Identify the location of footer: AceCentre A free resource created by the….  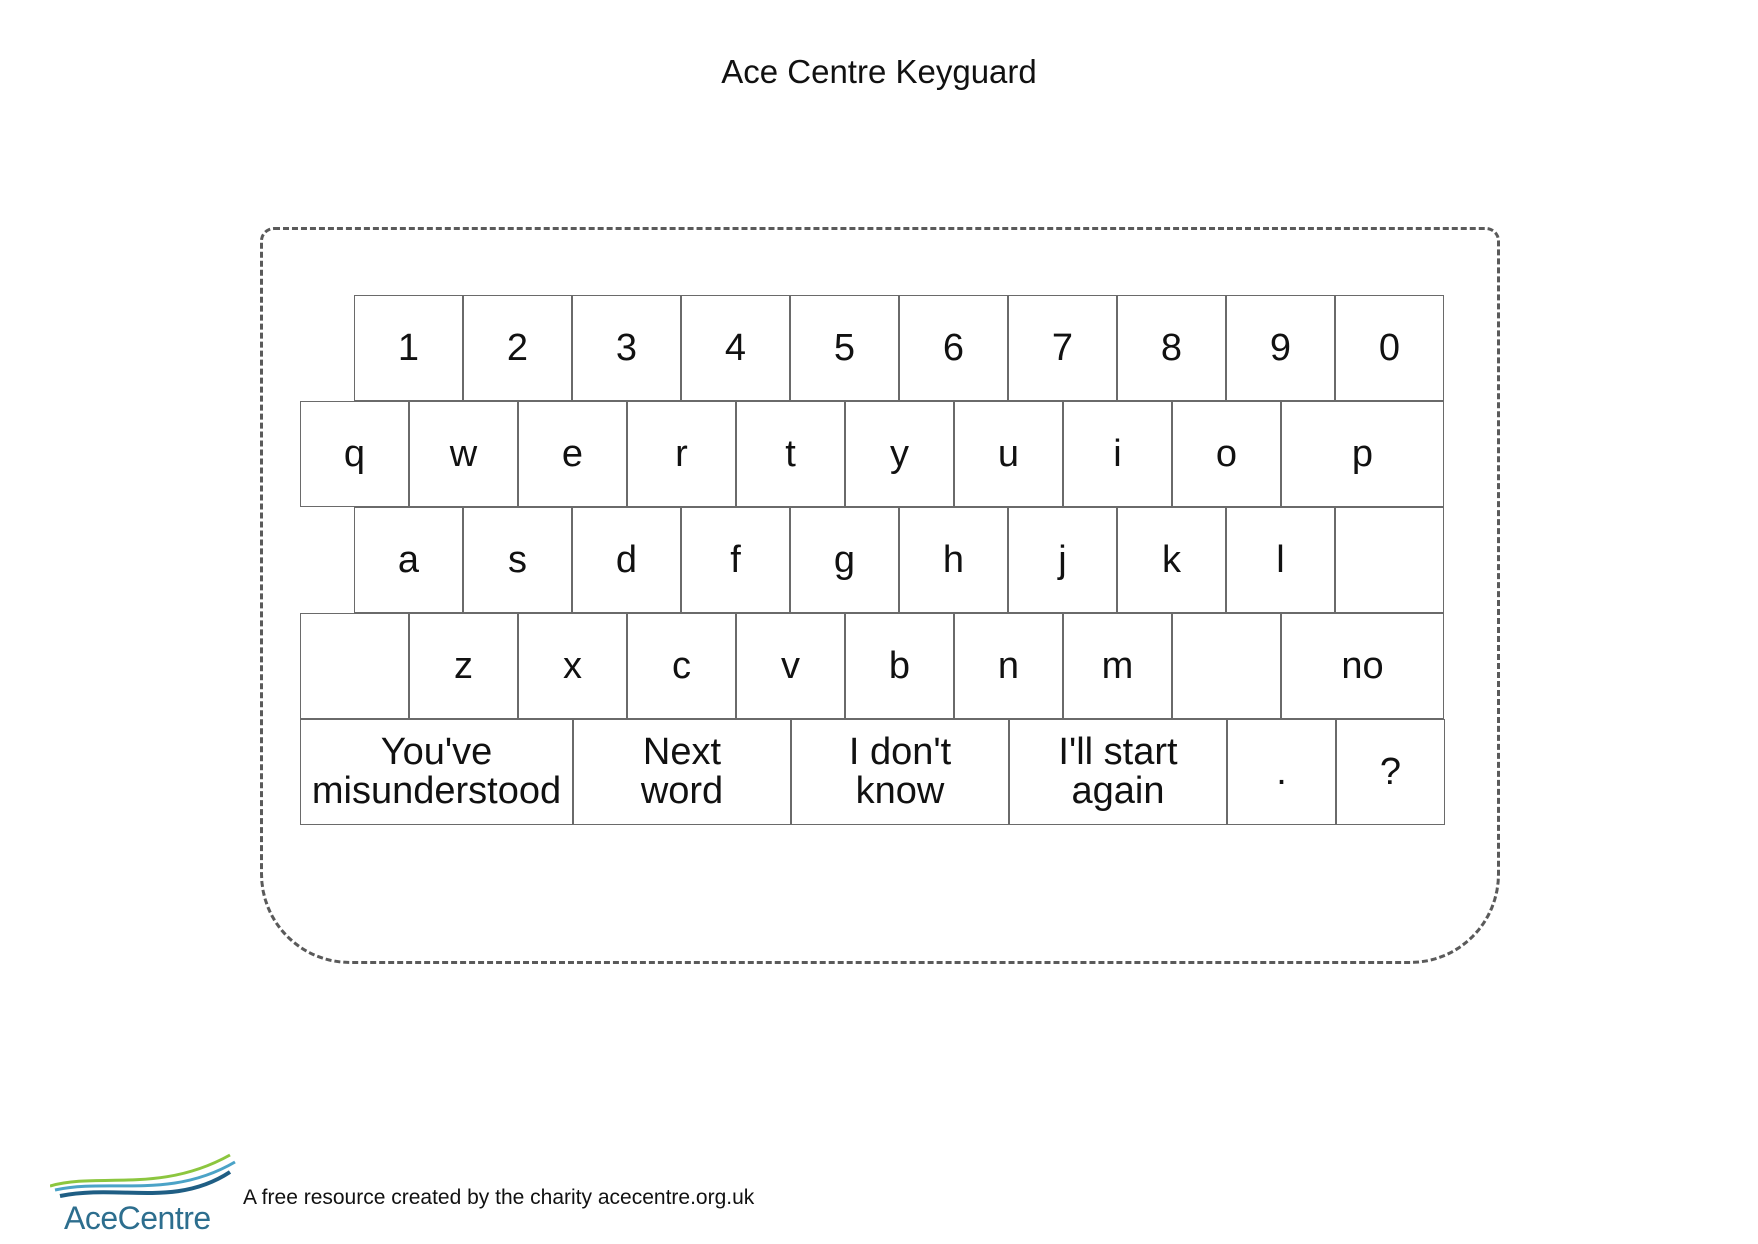
(449, 1195).